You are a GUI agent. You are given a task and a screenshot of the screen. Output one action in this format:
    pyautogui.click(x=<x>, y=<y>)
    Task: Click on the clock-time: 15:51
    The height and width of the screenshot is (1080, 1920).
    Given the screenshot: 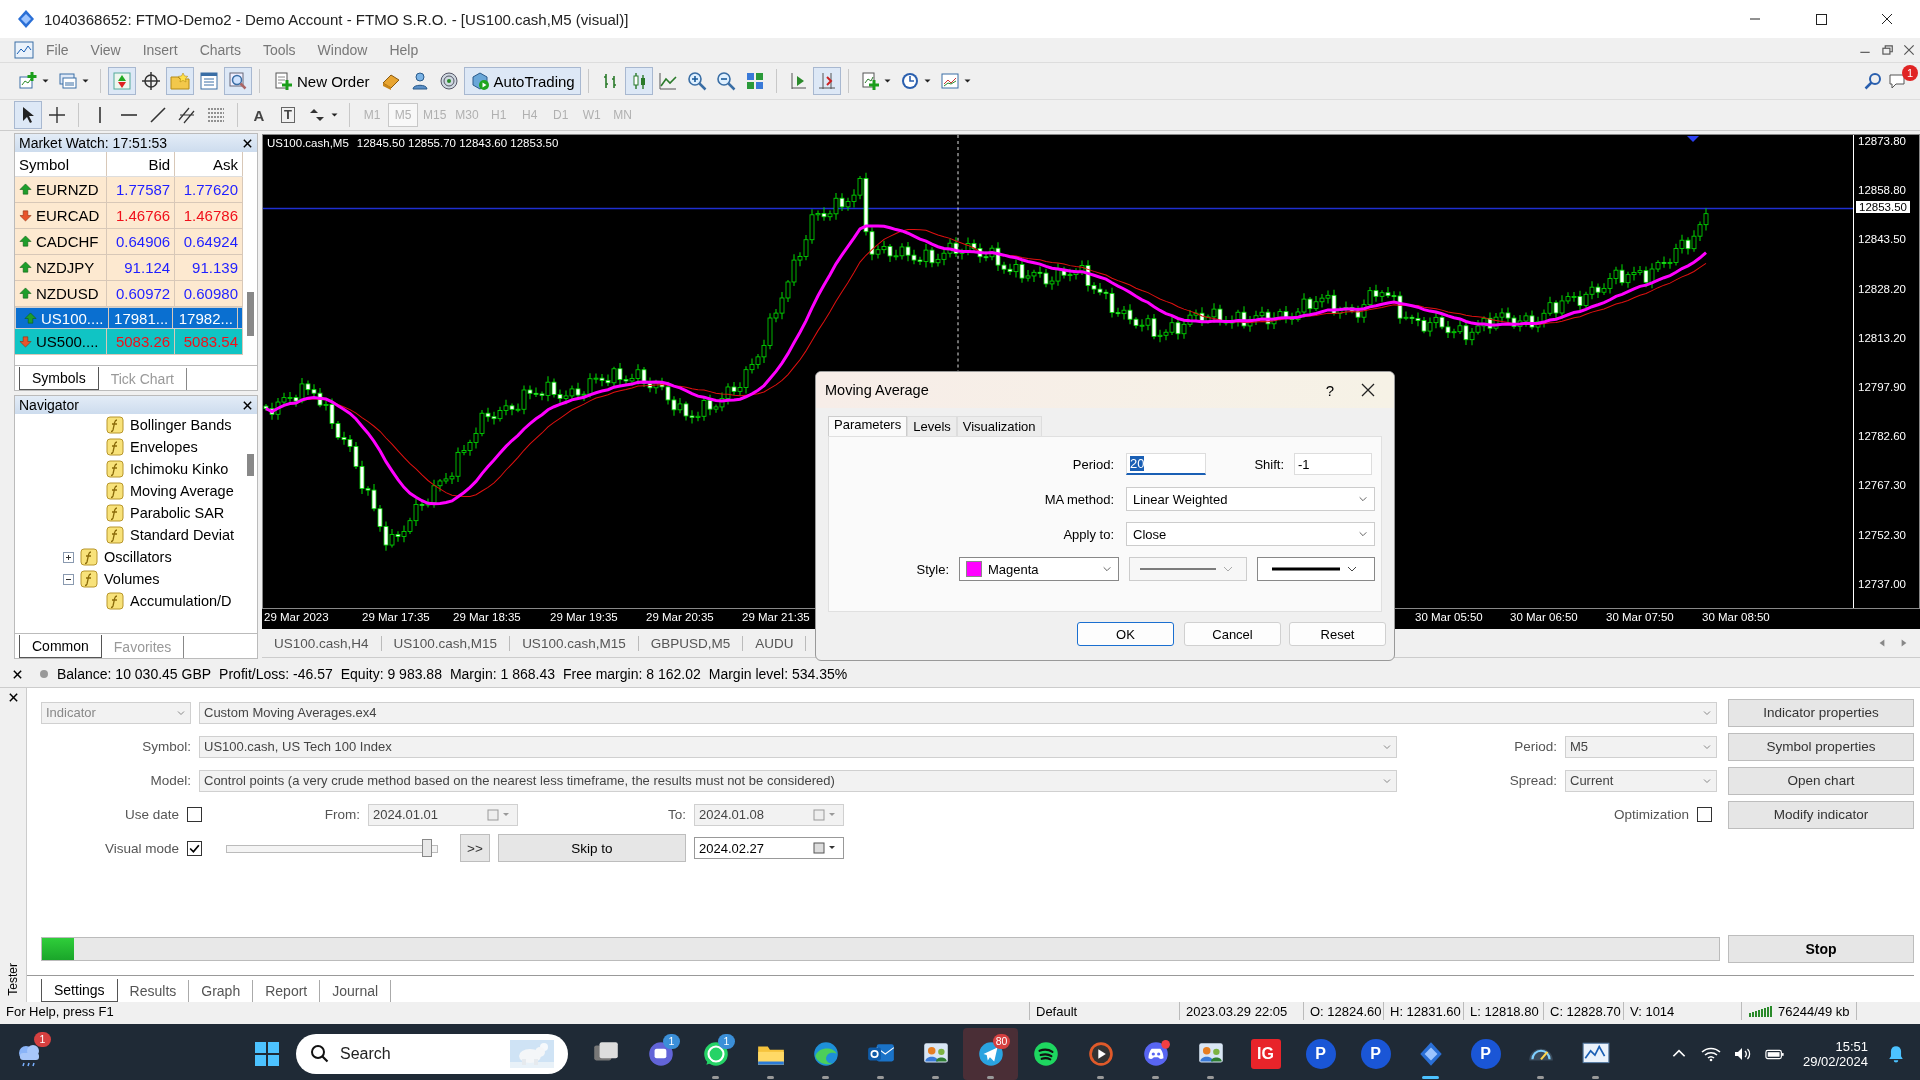 What is the action you would take?
    pyautogui.click(x=1851, y=1046)
    